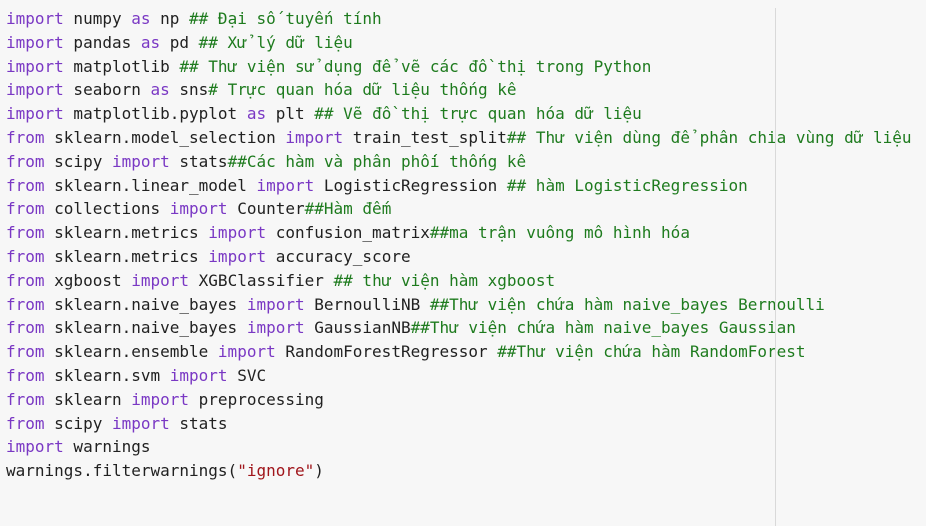 Image resolution: width=926 pixels, height=526 pixels. What do you see at coordinates (276, 471) in the screenshot?
I see `string-token: "ignore"` at bounding box center [276, 471].